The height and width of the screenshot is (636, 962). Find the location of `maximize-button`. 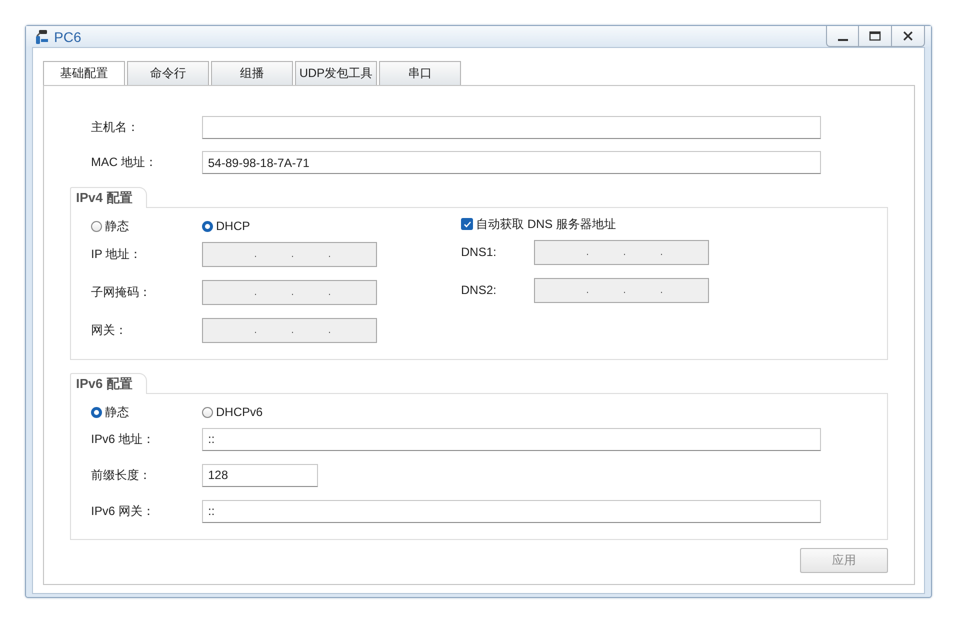

maximize-button is located at coordinates (875, 36).